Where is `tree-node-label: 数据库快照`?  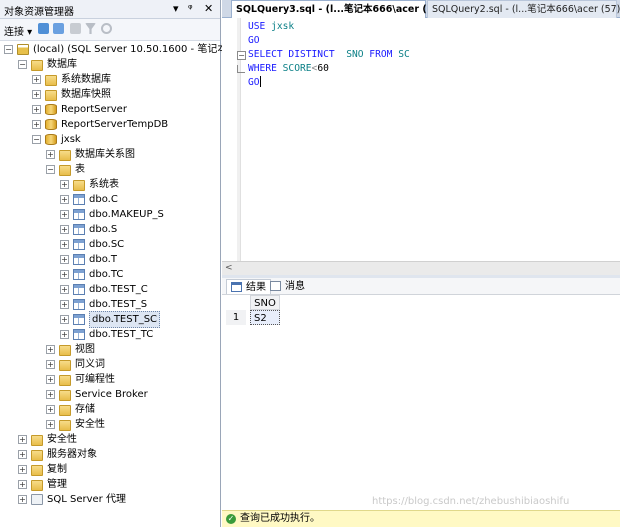 tree-node-label: 数据库快照 is located at coordinates (86, 94).